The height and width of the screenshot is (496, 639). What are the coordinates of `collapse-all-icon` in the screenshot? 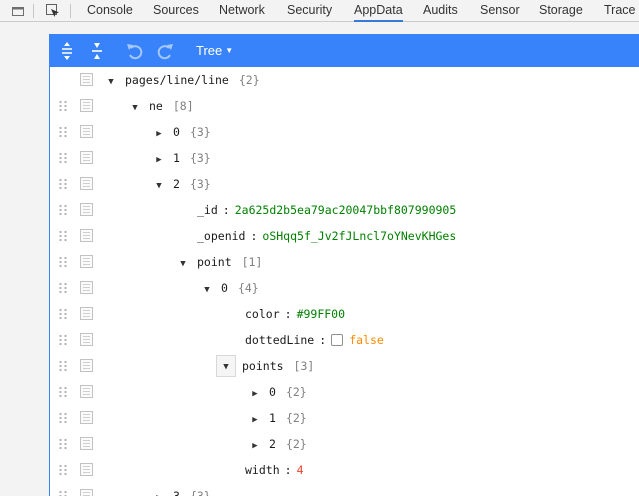 It's located at (97, 51).